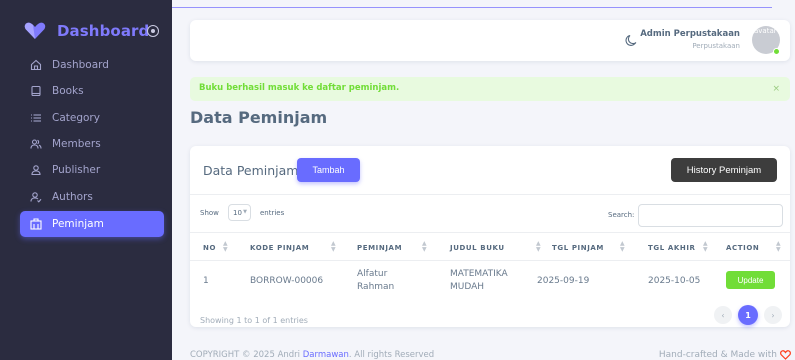 The height and width of the screenshot is (360, 795). Describe the element at coordinates (477, 248) in the screenshot. I see `table-header-judul: JUDUL BUKU` at that location.